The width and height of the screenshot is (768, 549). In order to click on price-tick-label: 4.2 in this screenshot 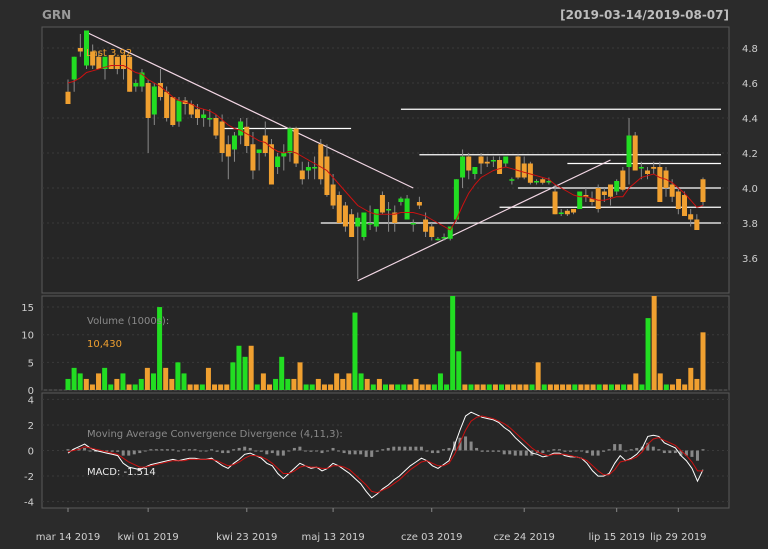, I will do `click(750, 154)`.